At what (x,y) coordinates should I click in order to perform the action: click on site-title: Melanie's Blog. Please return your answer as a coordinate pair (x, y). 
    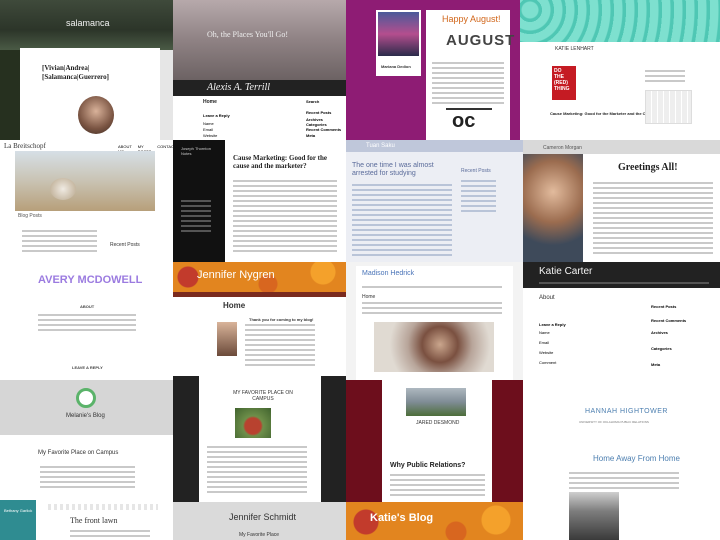
    Looking at the image, I should click on (85, 416).